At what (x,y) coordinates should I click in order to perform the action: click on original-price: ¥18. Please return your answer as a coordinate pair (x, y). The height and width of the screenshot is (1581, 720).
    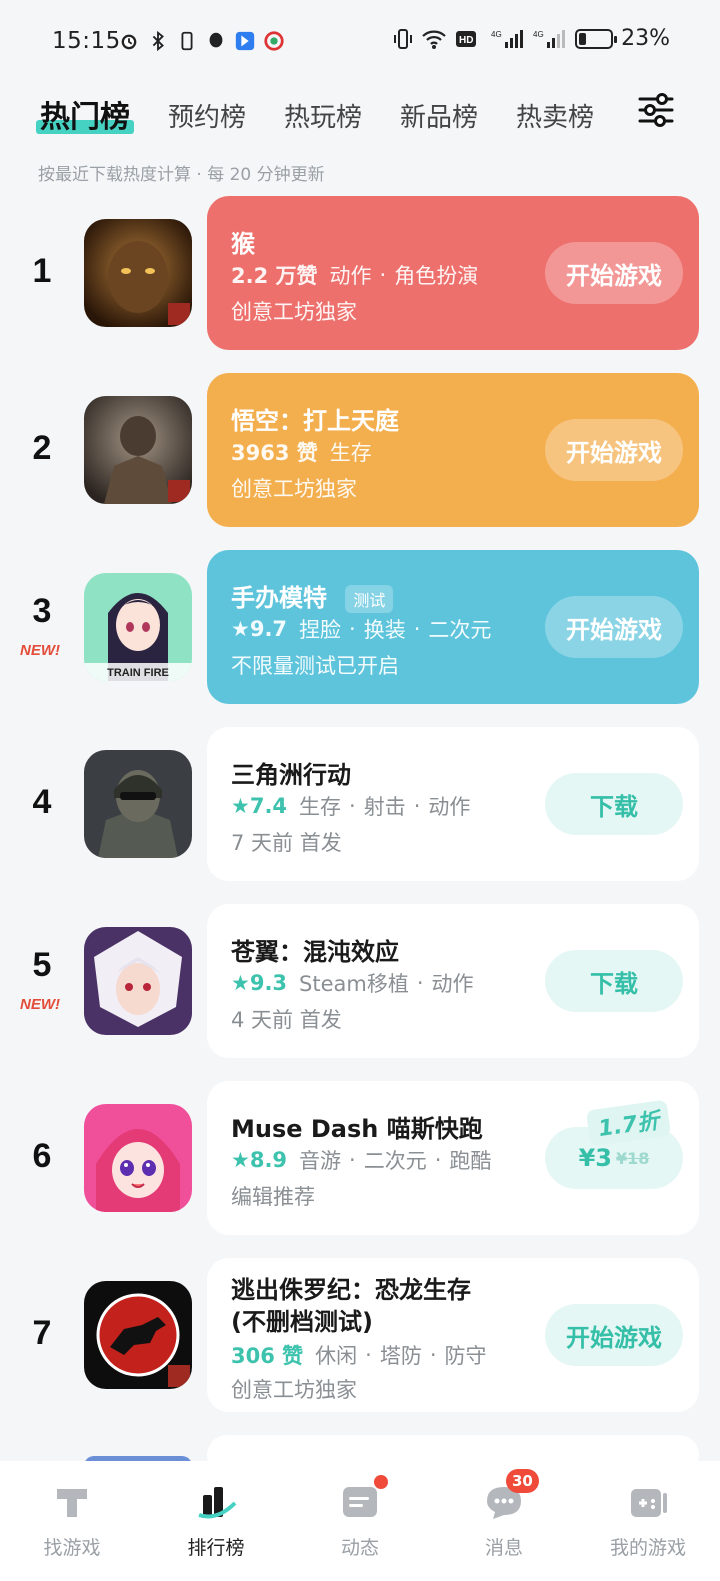
    Looking at the image, I should click on (633, 1158).